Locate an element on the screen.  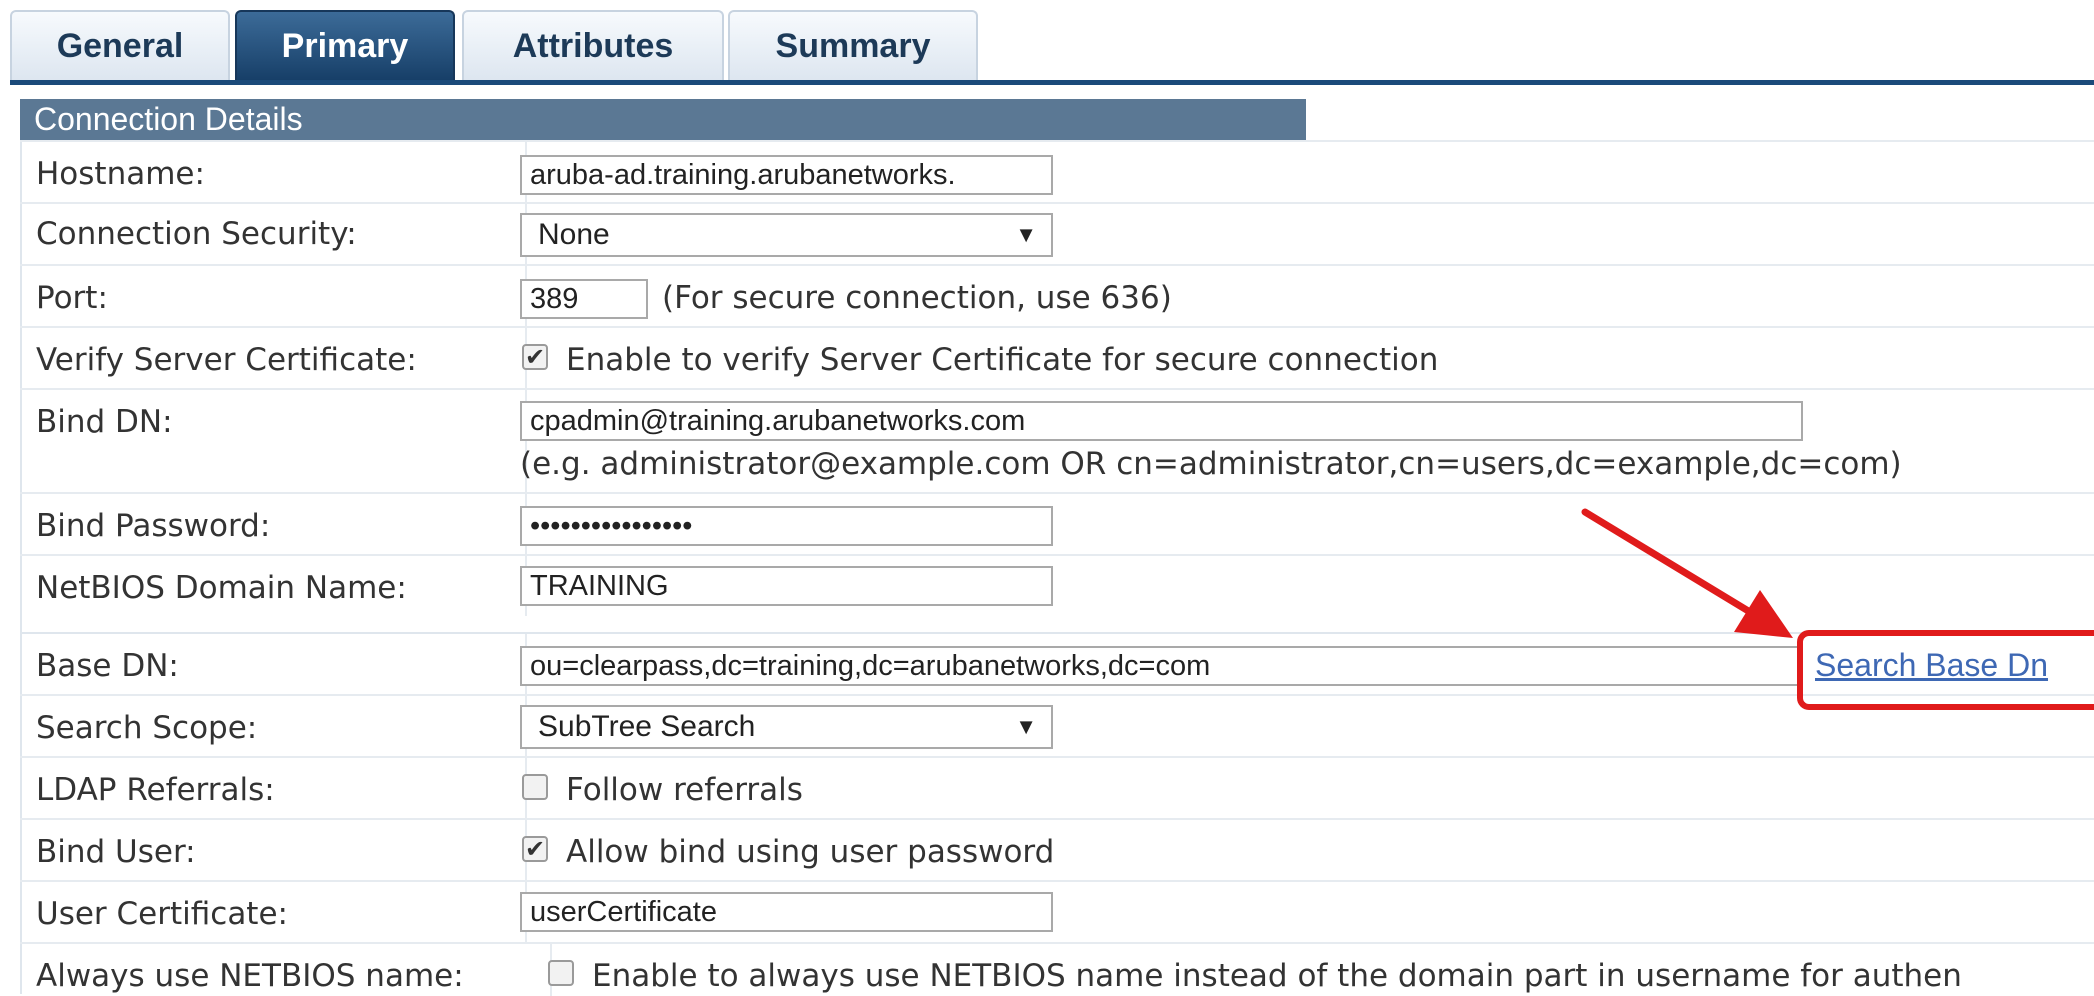
ldap-referrals-checkbox is located at coordinates (535, 787).